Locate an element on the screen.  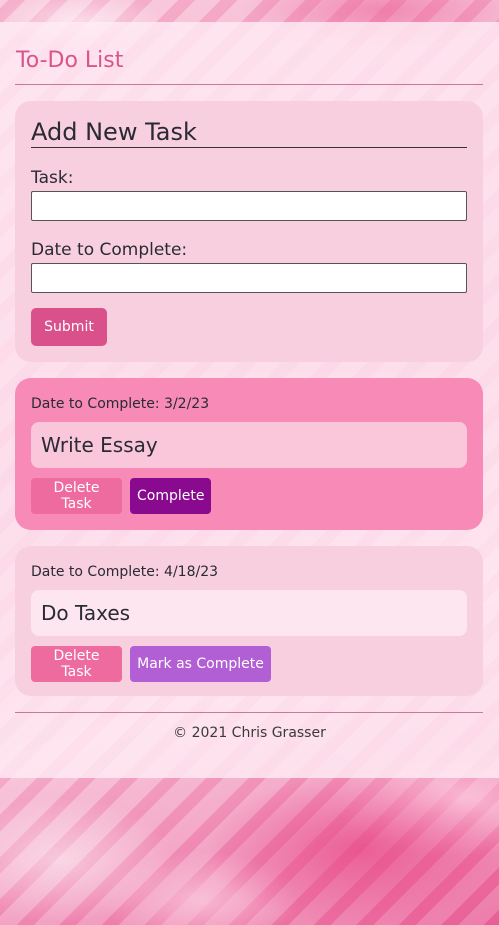
task-label: Task: is located at coordinates (52, 178).